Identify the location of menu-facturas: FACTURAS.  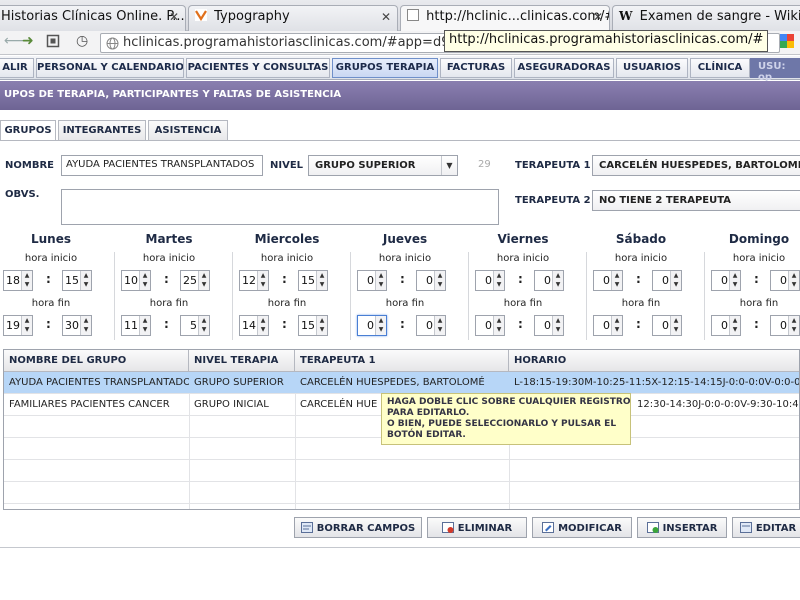
(476, 68).